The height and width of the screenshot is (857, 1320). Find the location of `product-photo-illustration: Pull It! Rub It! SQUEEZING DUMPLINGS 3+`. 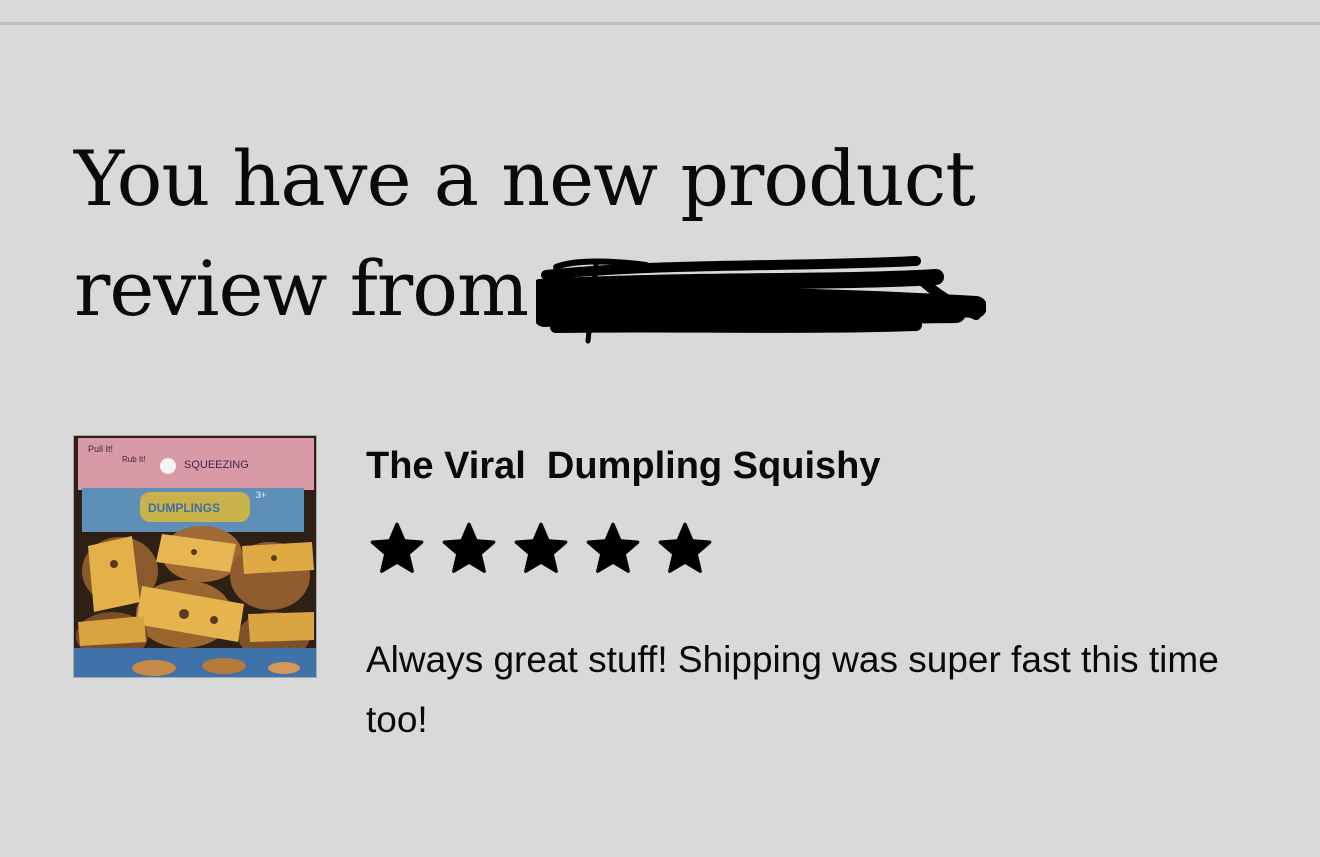

product-photo-illustration: Pull It! Rub It! SQUEEZING DUMPLINGS 3+ is located at coordinates (195, 556).